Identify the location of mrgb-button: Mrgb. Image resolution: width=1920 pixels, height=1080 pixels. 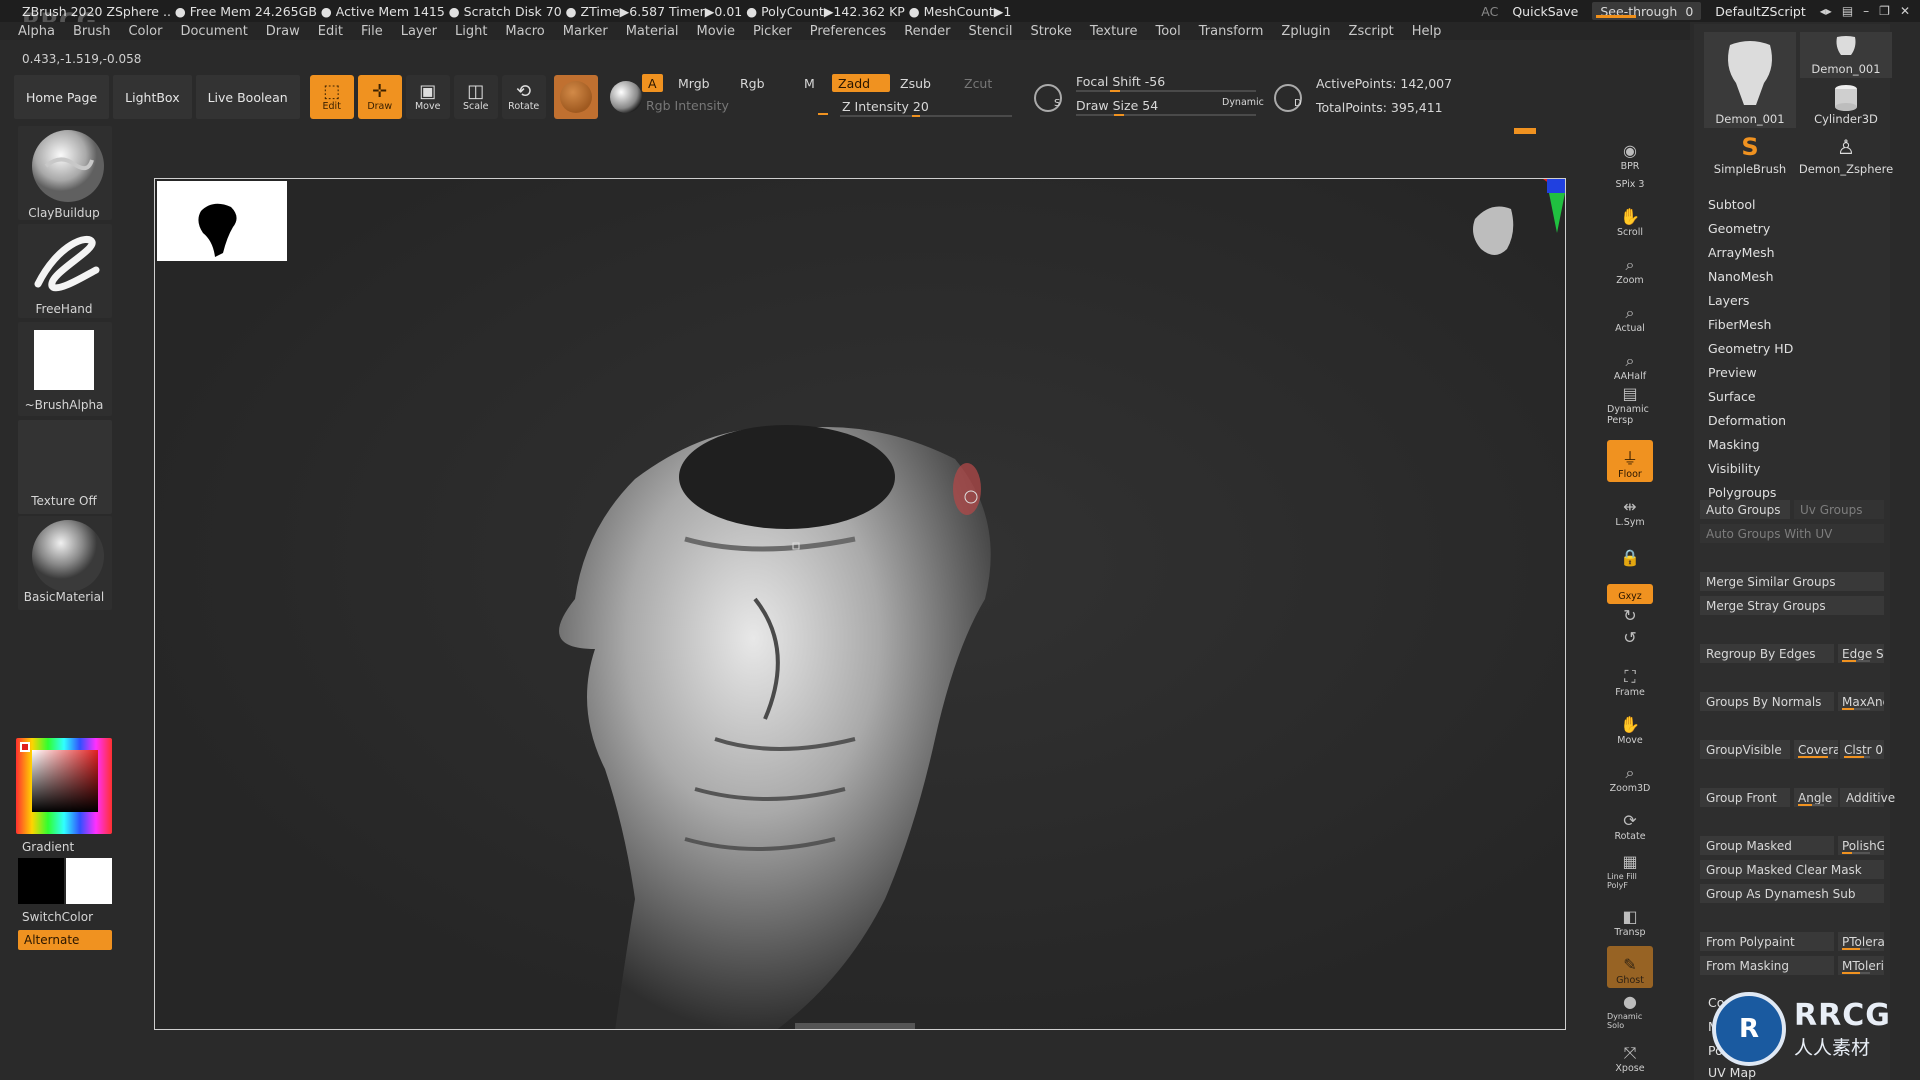
(694, 83).